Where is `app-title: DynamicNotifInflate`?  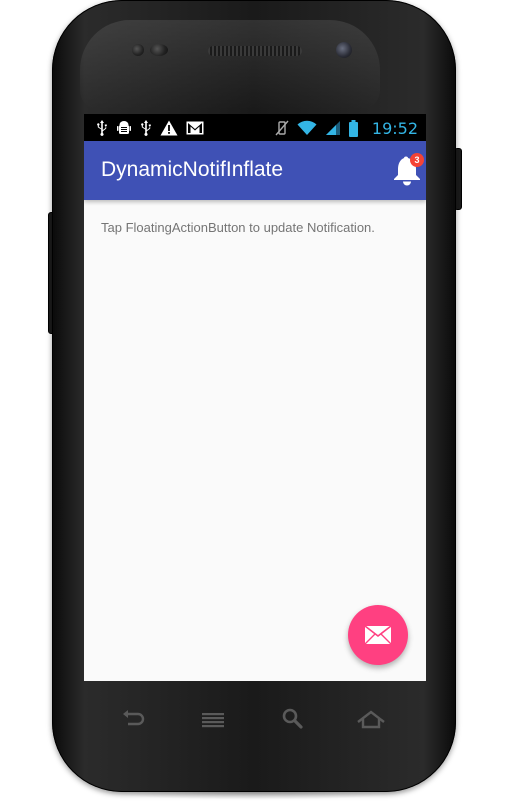 app-title: DynamicNotifInflate is located at coordinates (192, 169).